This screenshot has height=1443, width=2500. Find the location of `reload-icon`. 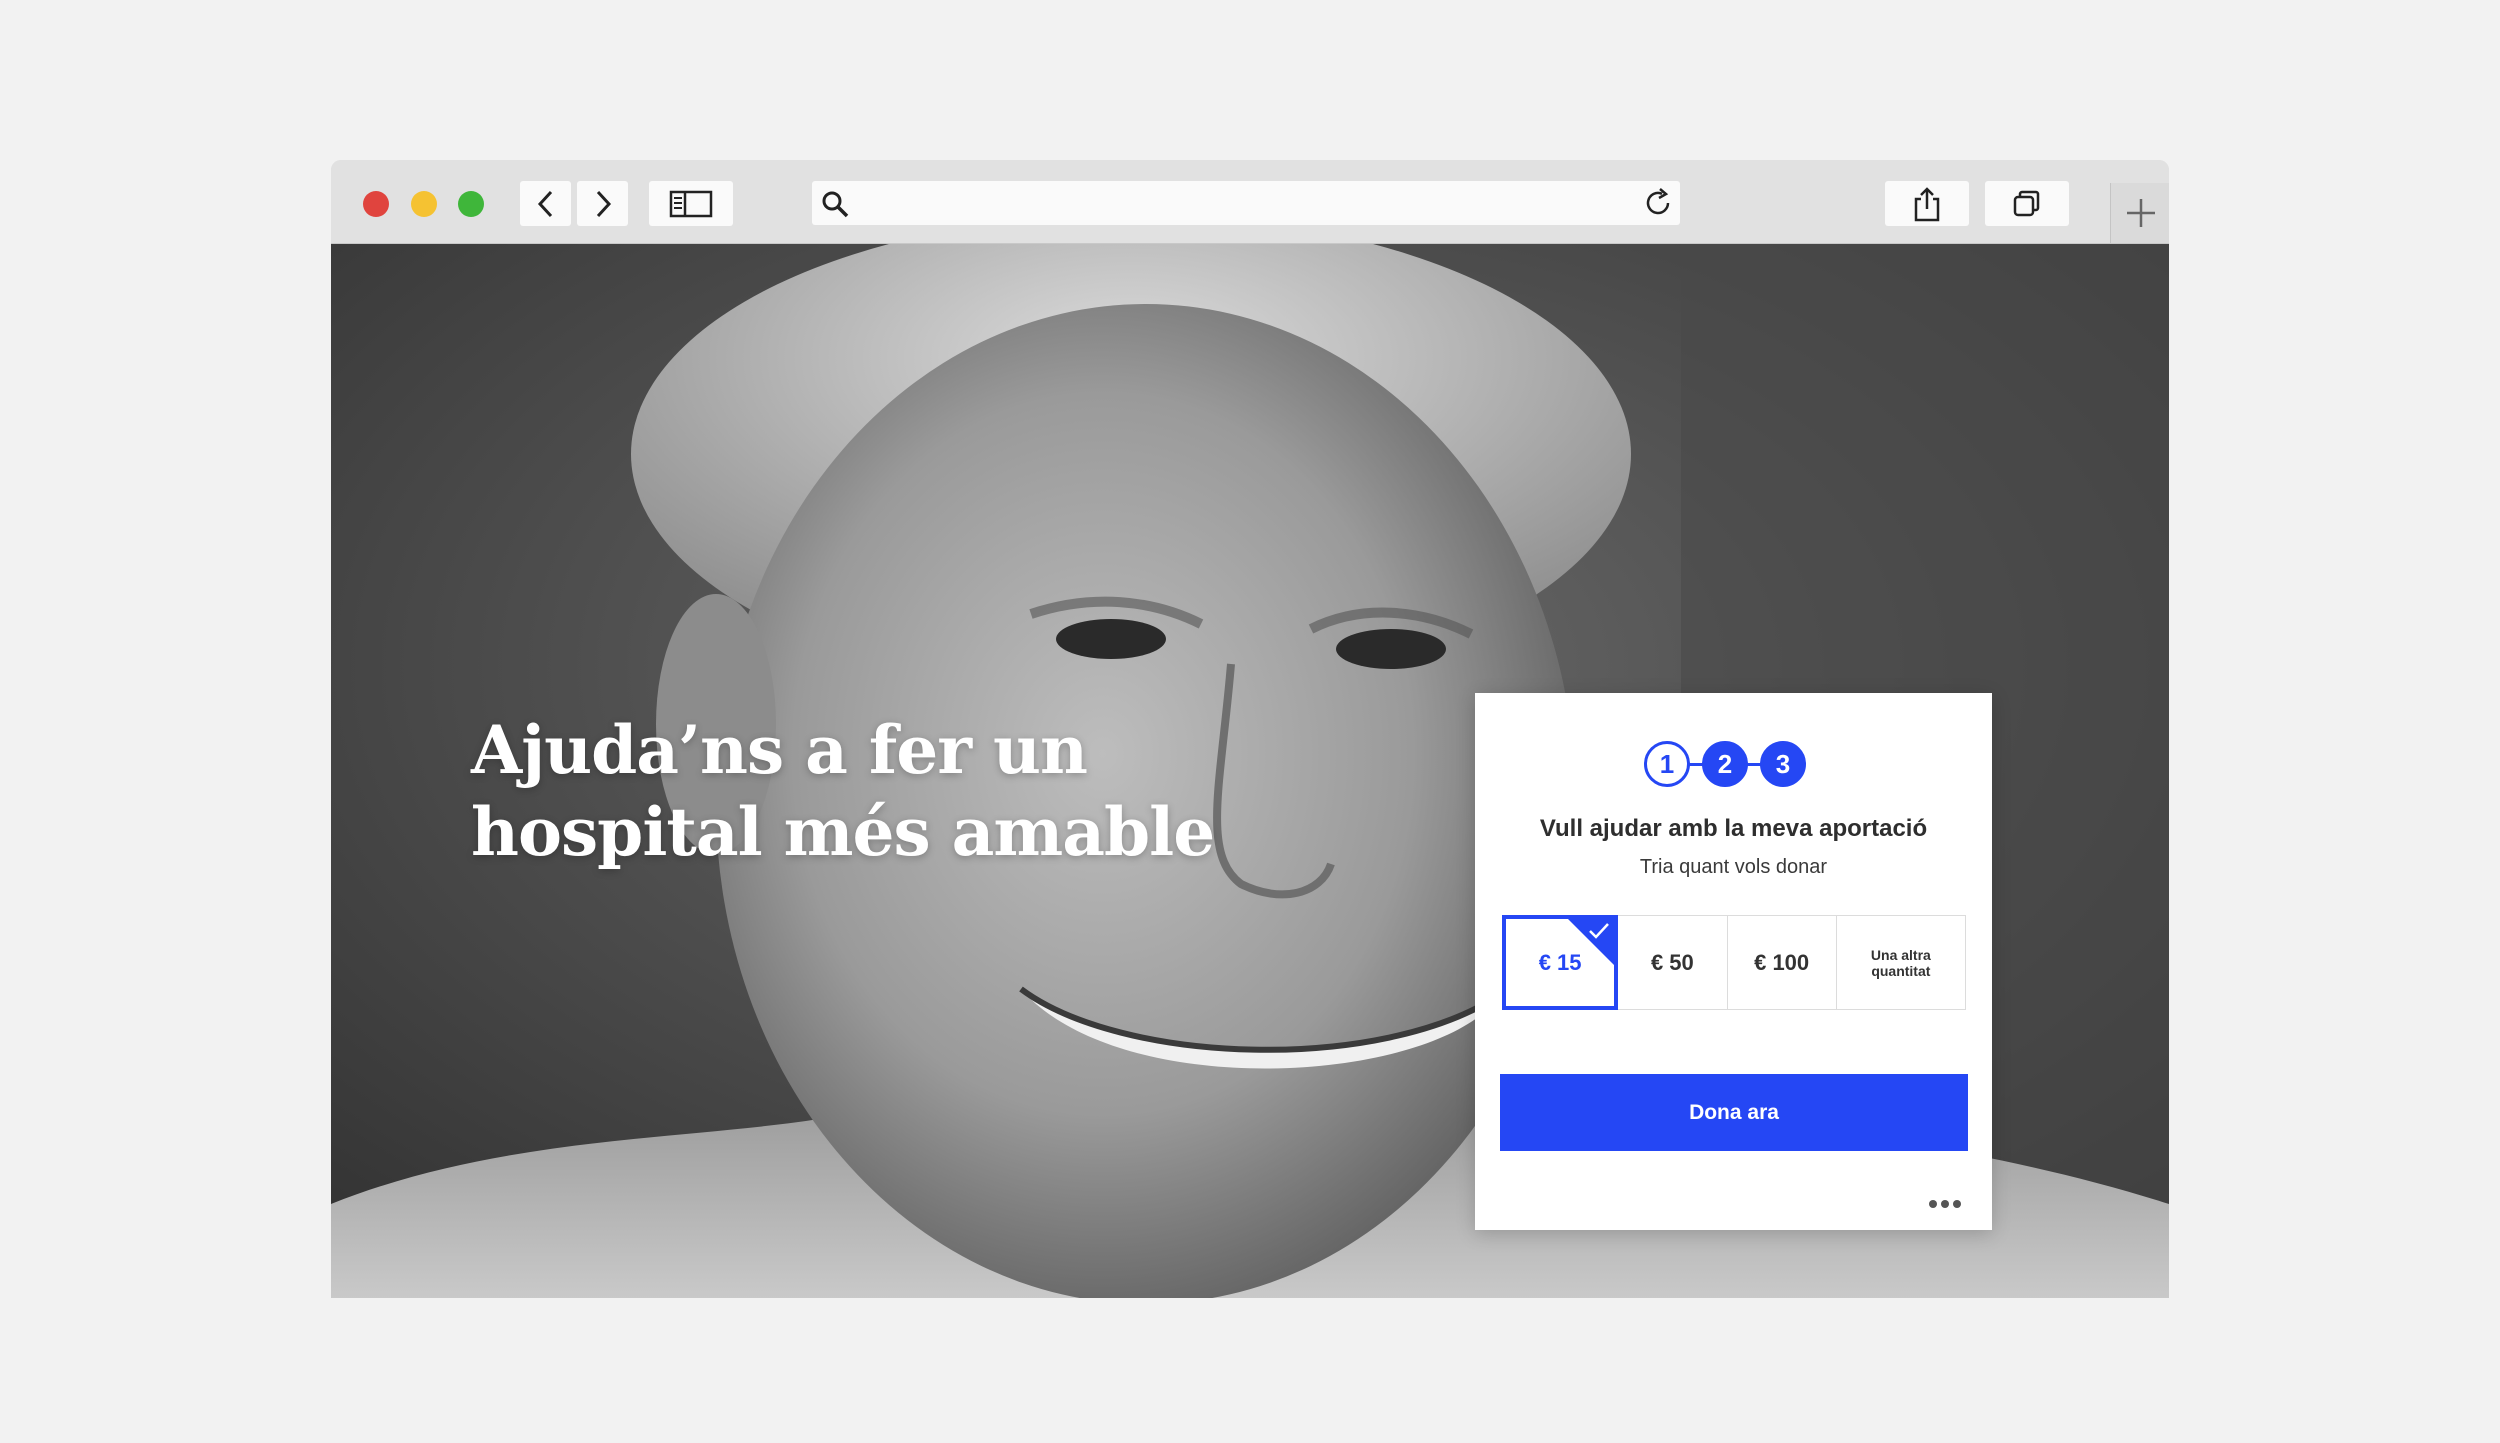

reload-icon is located at coordinates (1658, 203).